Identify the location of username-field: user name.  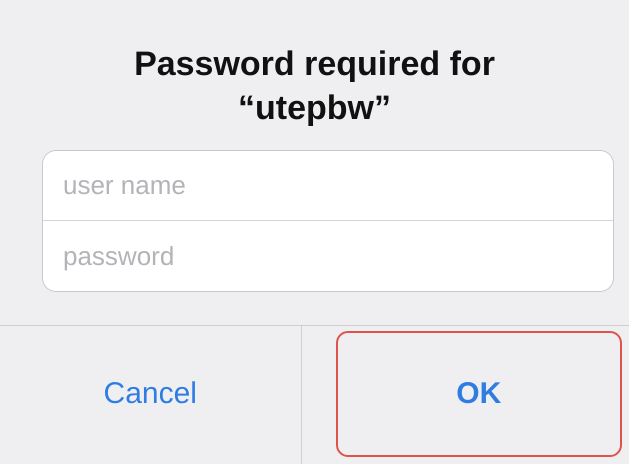
(328, 185).